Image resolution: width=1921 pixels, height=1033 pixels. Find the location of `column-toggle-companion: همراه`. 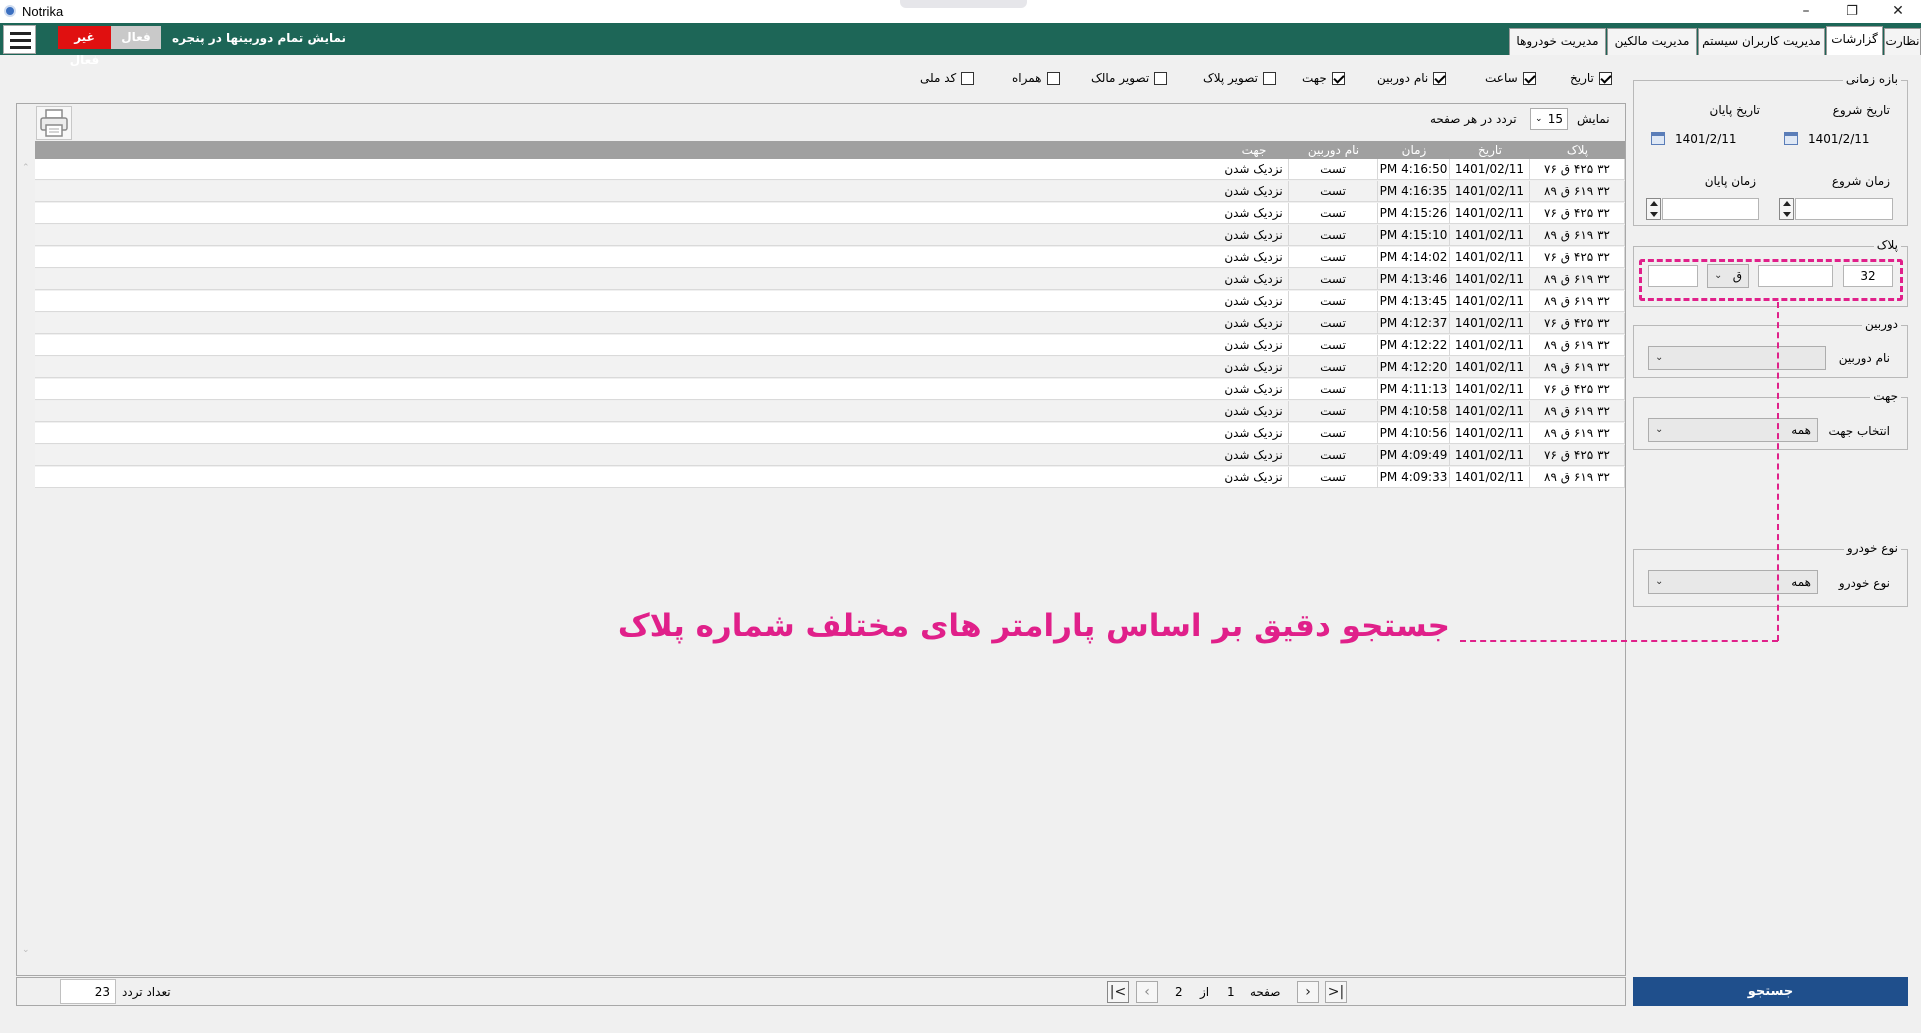

column-toggle-companion: همراه is located at coordinates (1036, 78).